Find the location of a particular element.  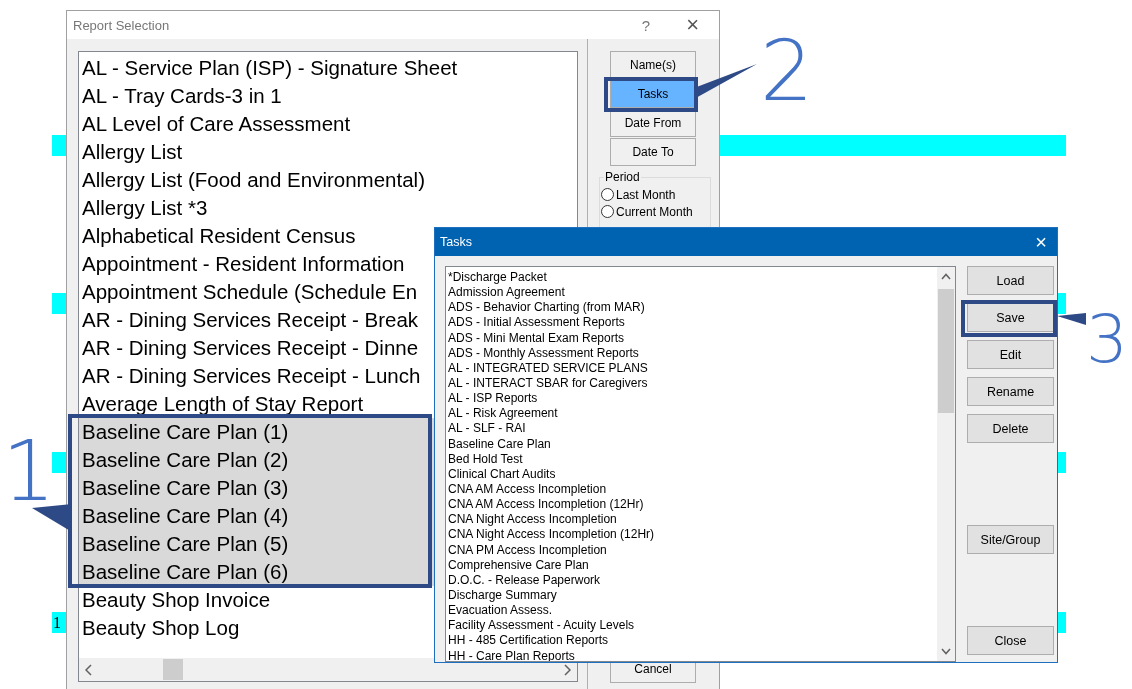

radio-option: Current Month is located at coordinates (655, 211).